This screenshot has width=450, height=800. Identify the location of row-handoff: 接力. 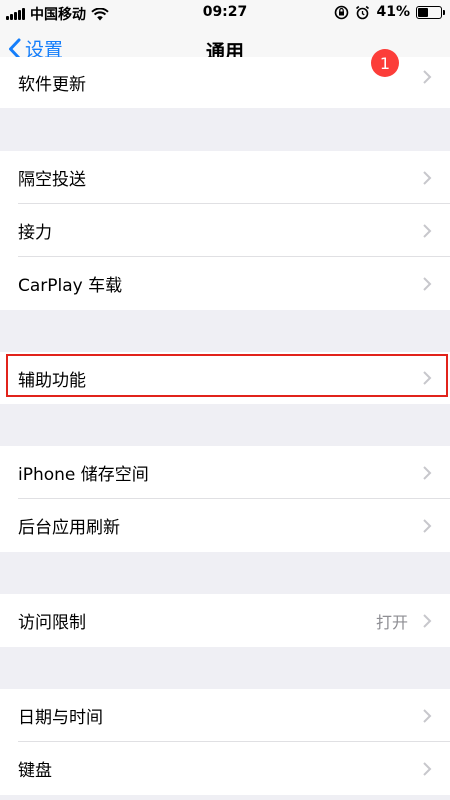
(225, 230).